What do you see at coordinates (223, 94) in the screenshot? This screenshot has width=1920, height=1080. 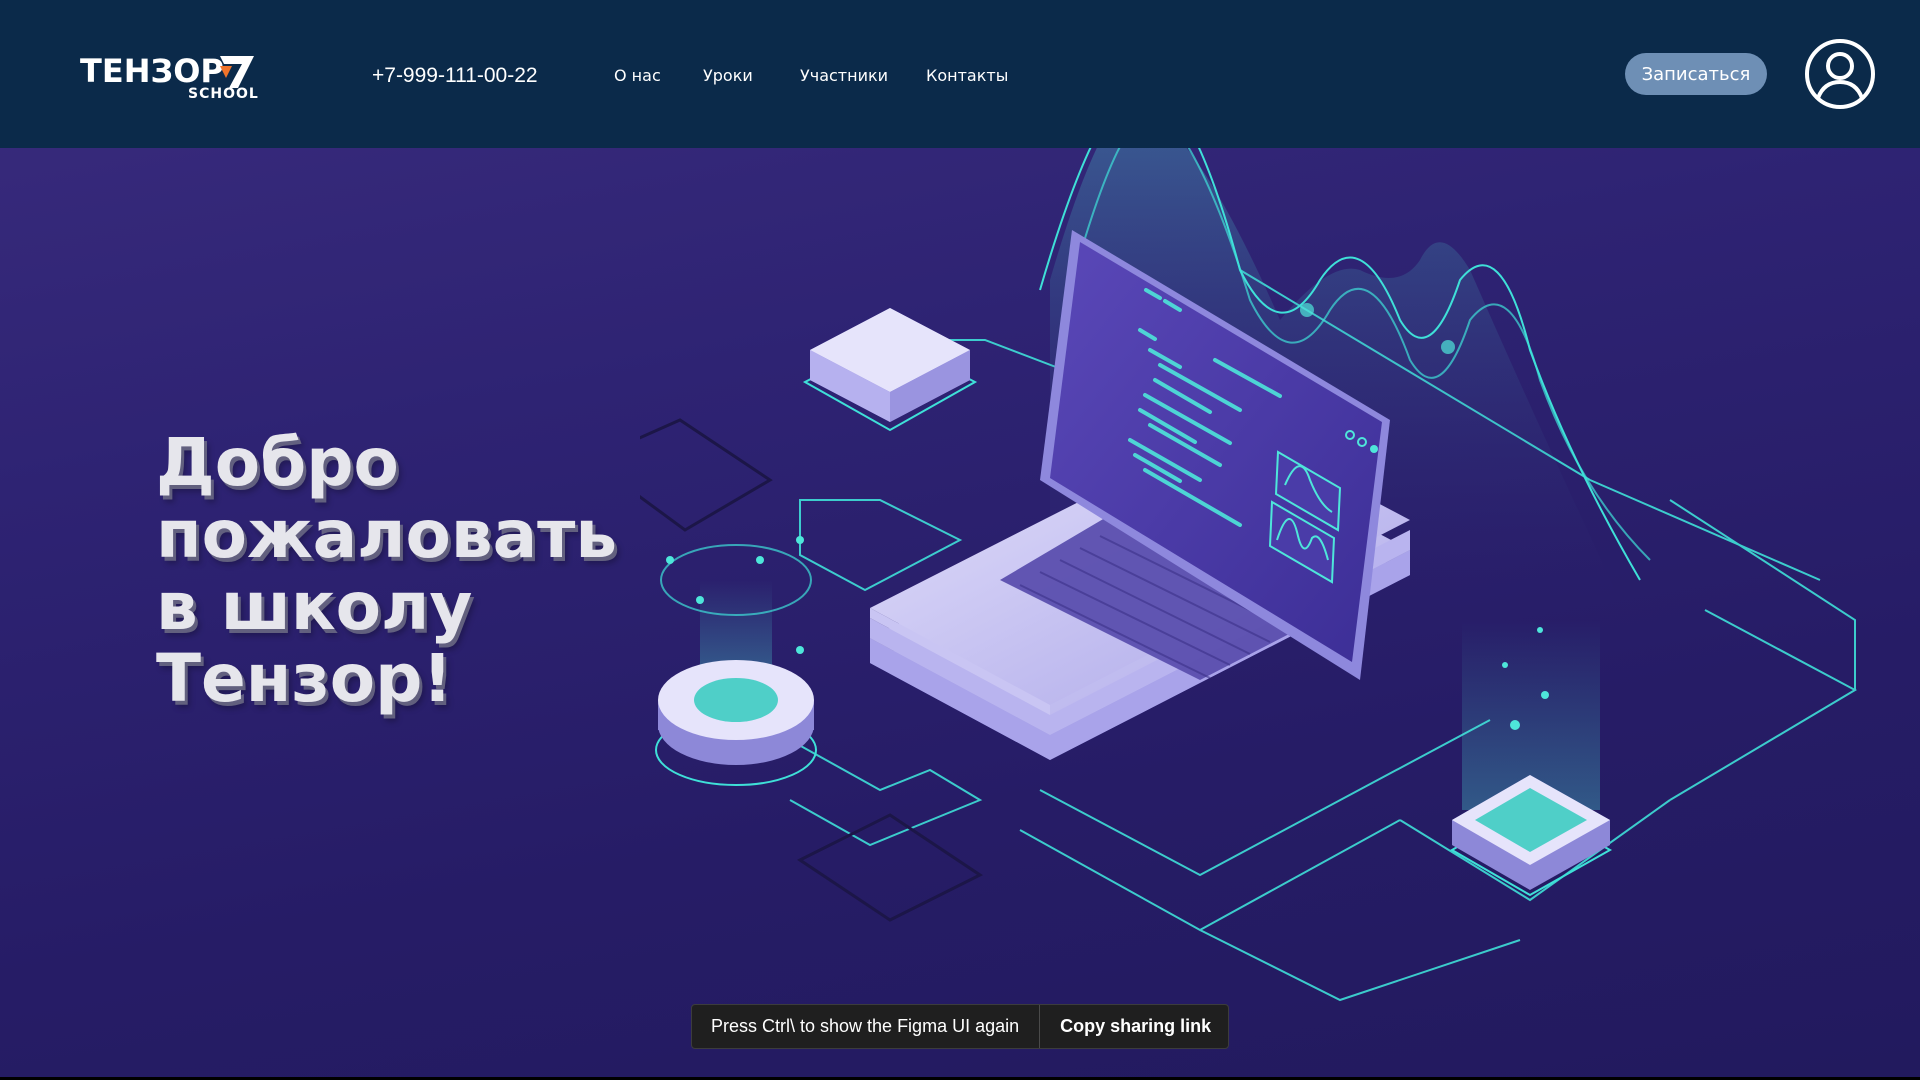 I see `logo-subtitle: SCHOOL` at bounding box center [223, 94].